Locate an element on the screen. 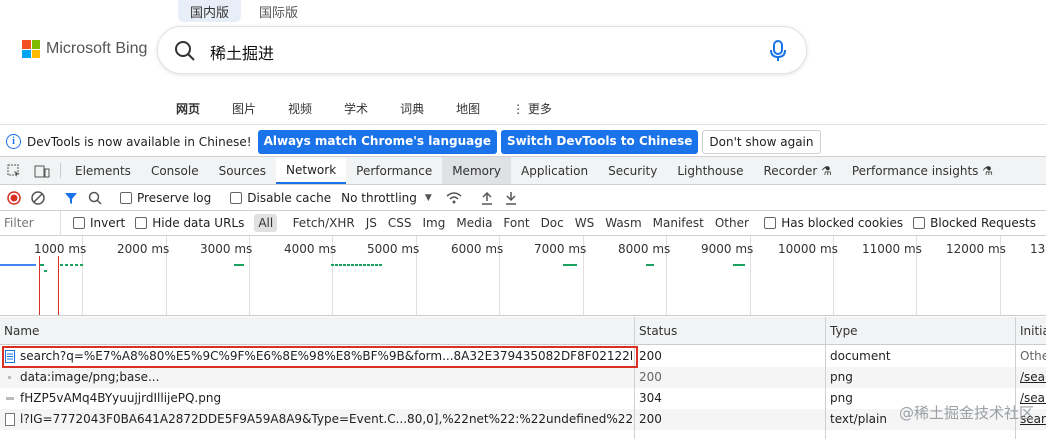 Image resolution: width=1046 pixels, height=439 pixels. tab-memory: Memory is located at coordinates (477, 170).